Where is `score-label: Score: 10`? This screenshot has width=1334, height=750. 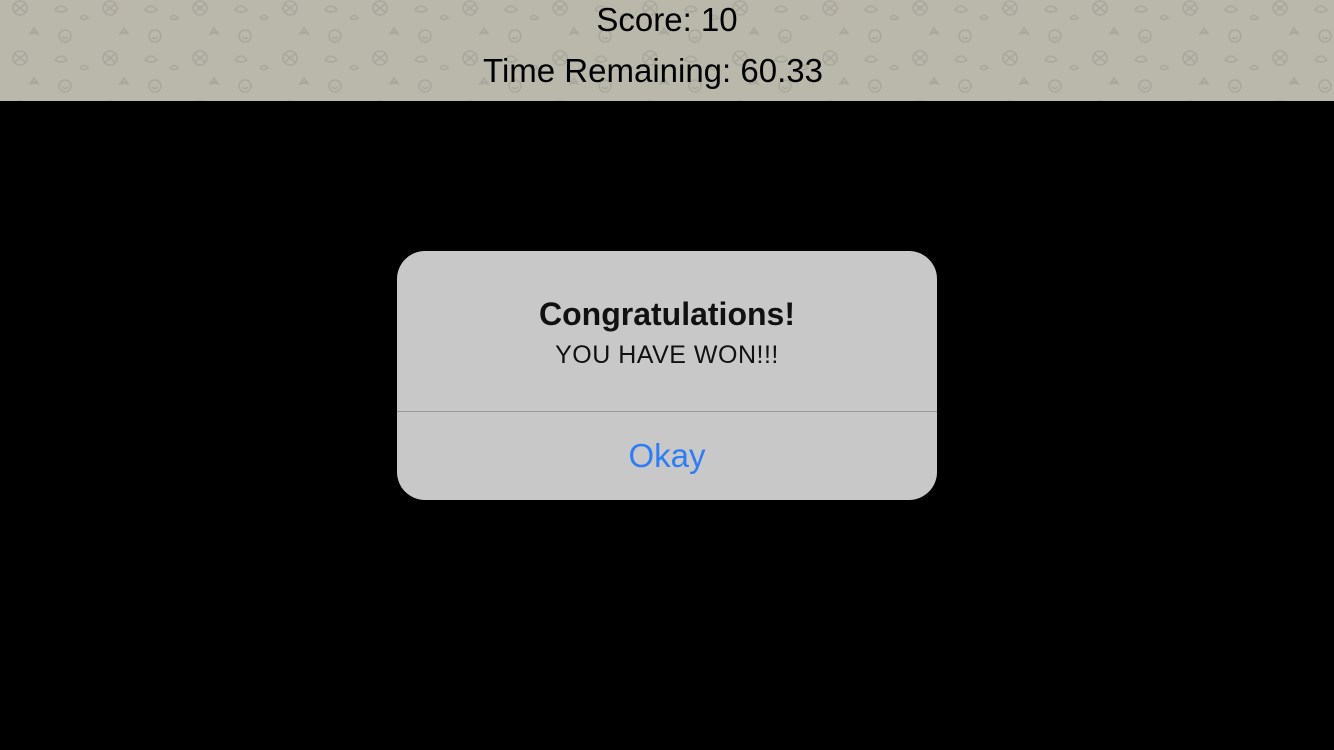 score-label: Score: 10 is located at coordinates (667, 19).